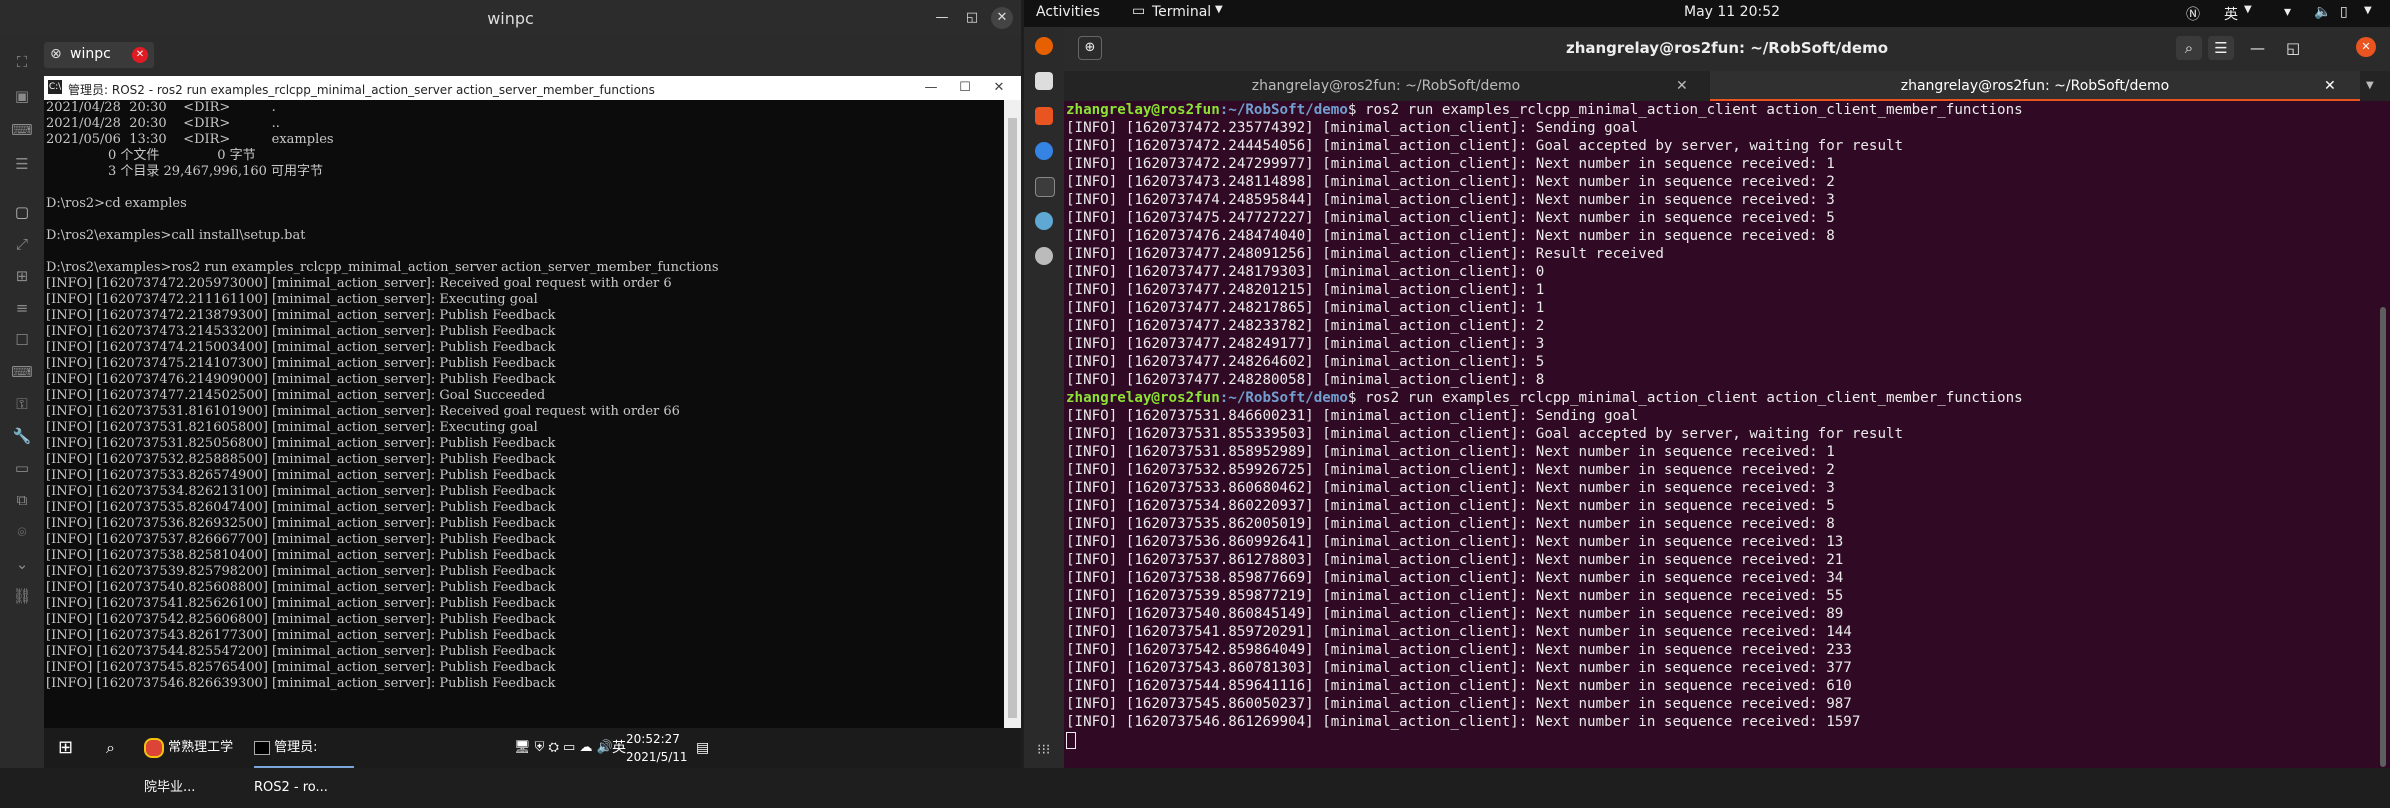  What do you see at coordinates (22, 404) in the screenshot?
I see `keys-icon: ⚿` at bounding box center [22, 404].